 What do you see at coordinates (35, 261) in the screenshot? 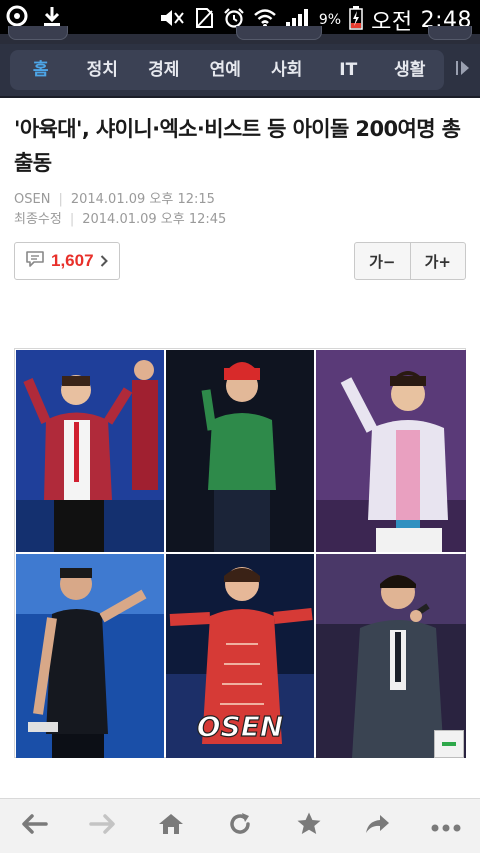
I see `comment-bubble-icon` at bounding box center [35, 261].